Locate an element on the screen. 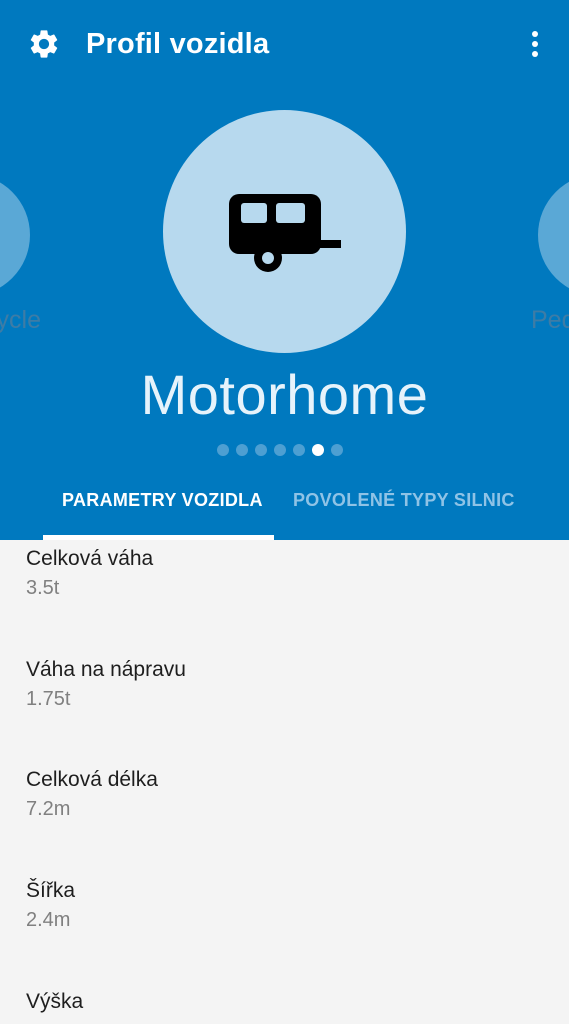 This screenshot has height=1024, width=569. next-vehicle-circle is located at coordinates (553, 235).